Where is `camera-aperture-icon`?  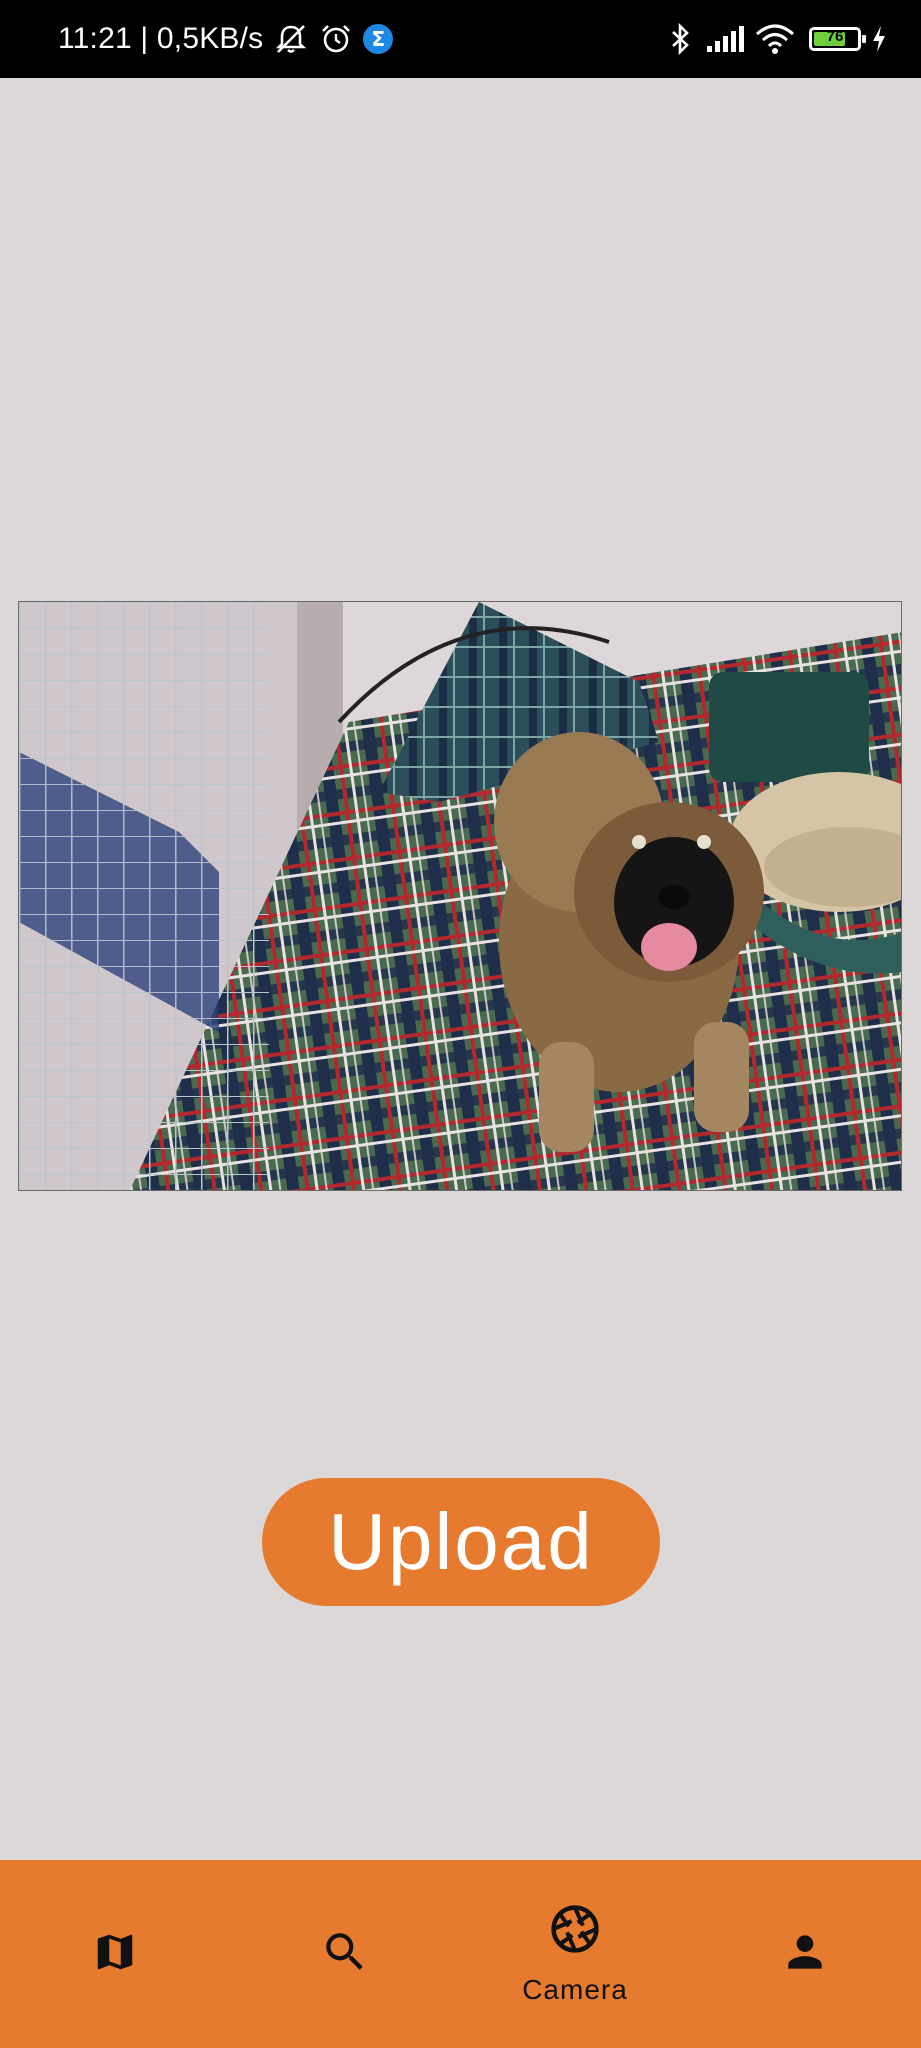 camera-aperture-icon is located at coordinates (575, 1931).